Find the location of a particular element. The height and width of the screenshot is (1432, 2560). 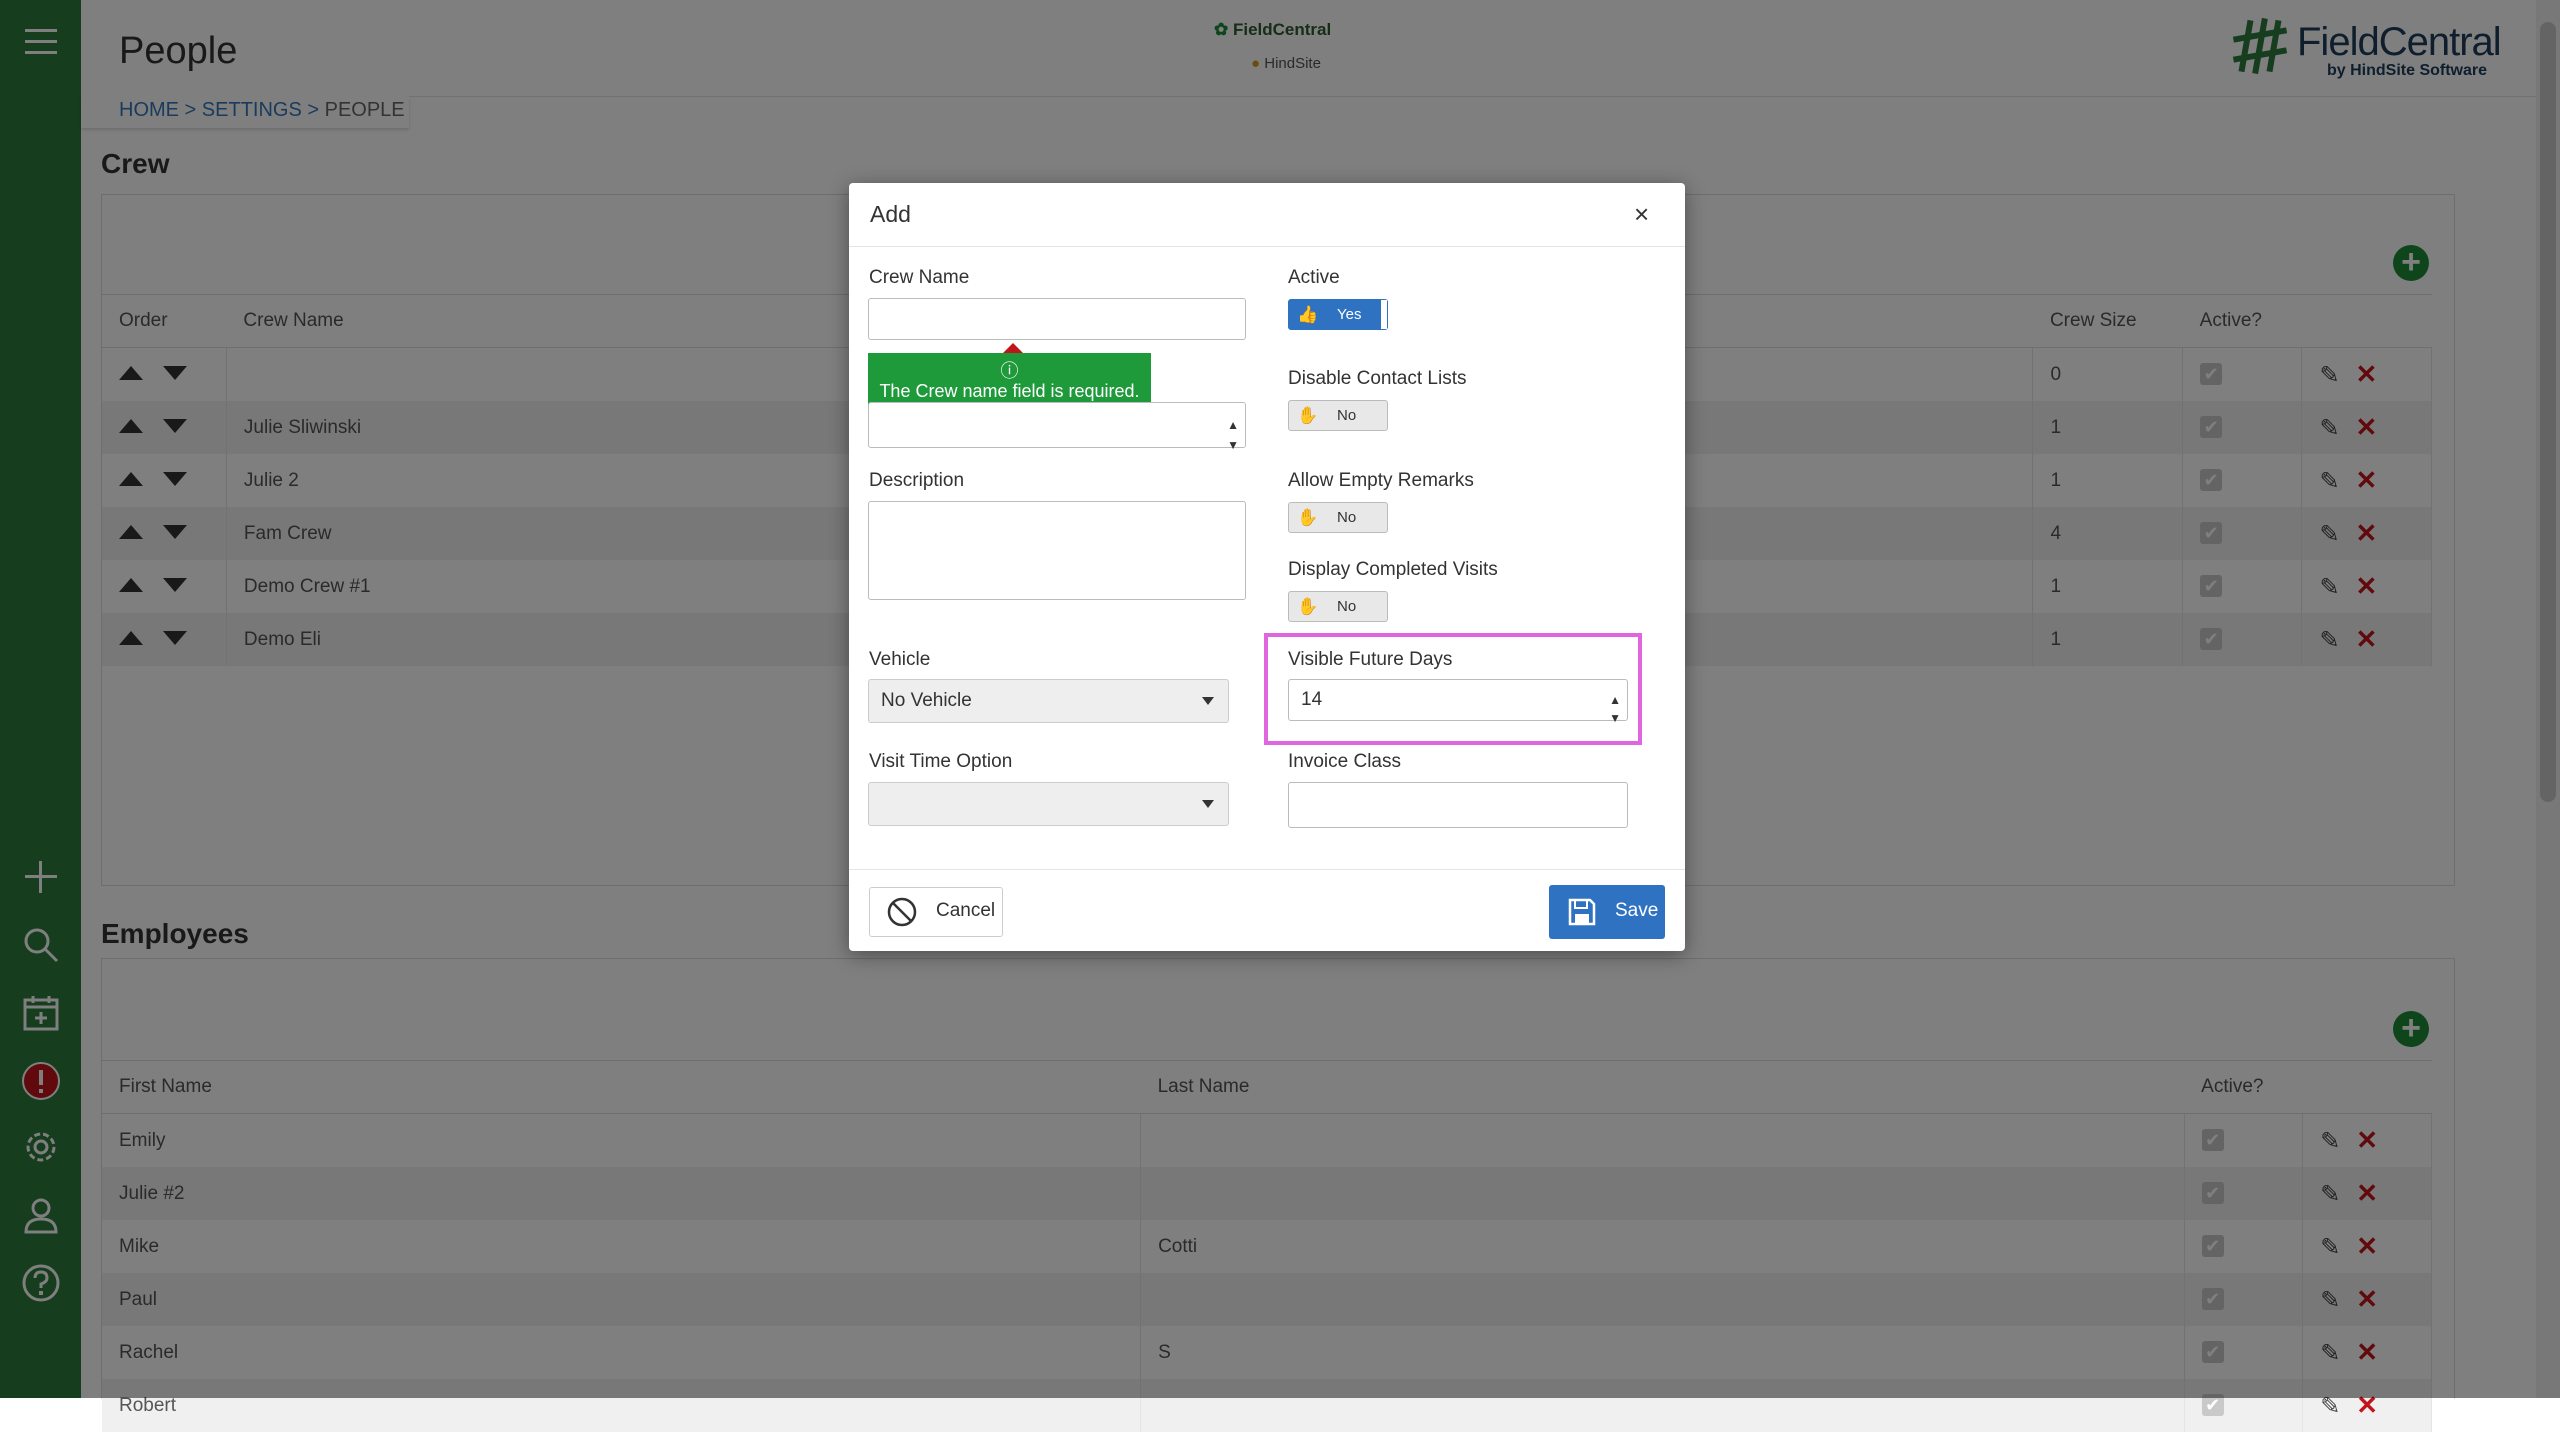

info-icon: ⓘ is located at coordinates (1009, 371).